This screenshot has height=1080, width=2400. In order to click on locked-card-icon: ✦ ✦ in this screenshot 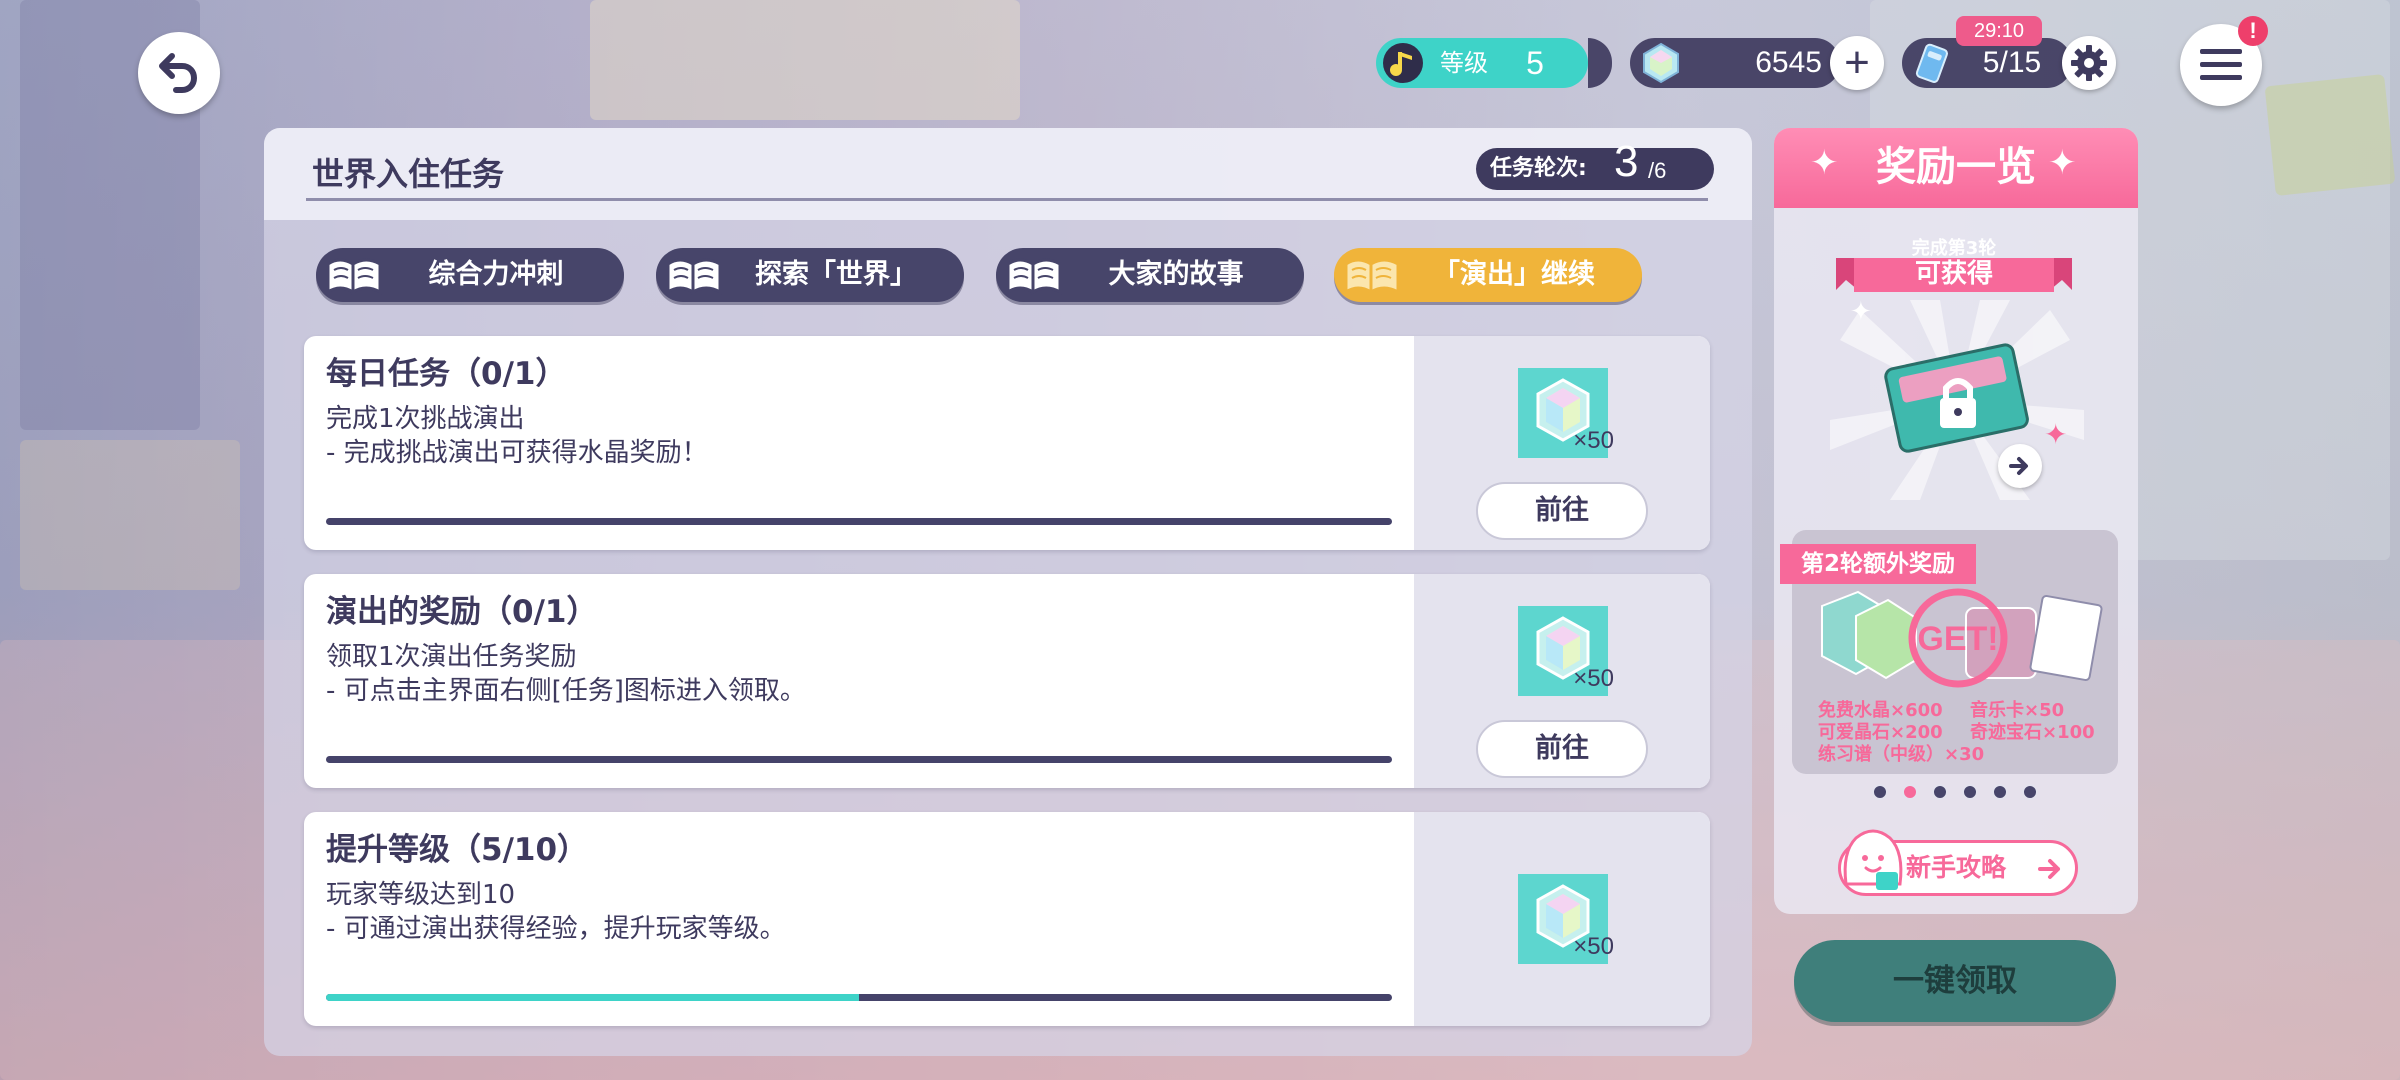, I will do `click(1957, 400)`.